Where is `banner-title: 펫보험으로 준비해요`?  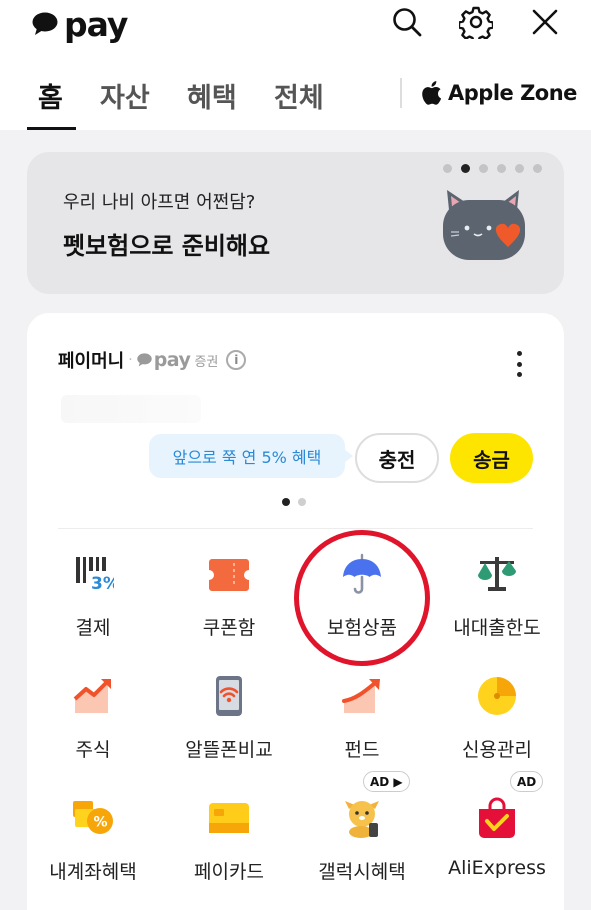
banner-title: 펫보험으로 준비해요 is located at coordinates (167, 246).